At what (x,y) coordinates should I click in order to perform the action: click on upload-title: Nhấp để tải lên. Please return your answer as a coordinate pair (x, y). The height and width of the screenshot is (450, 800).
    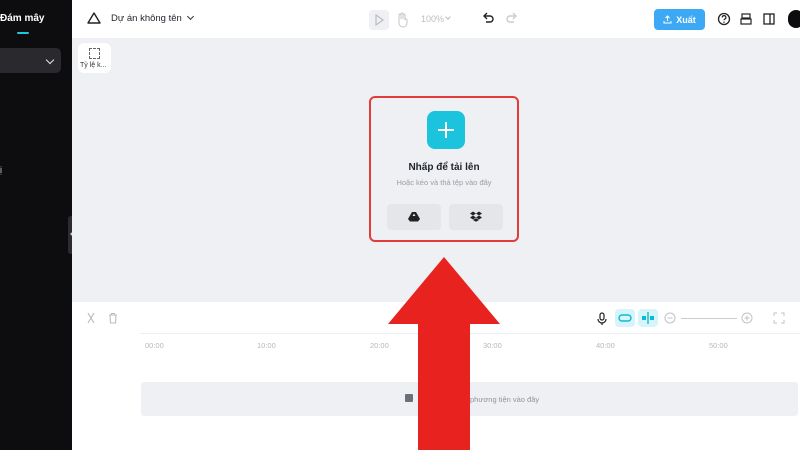
    Looking at the image, I should click on (444, 167).